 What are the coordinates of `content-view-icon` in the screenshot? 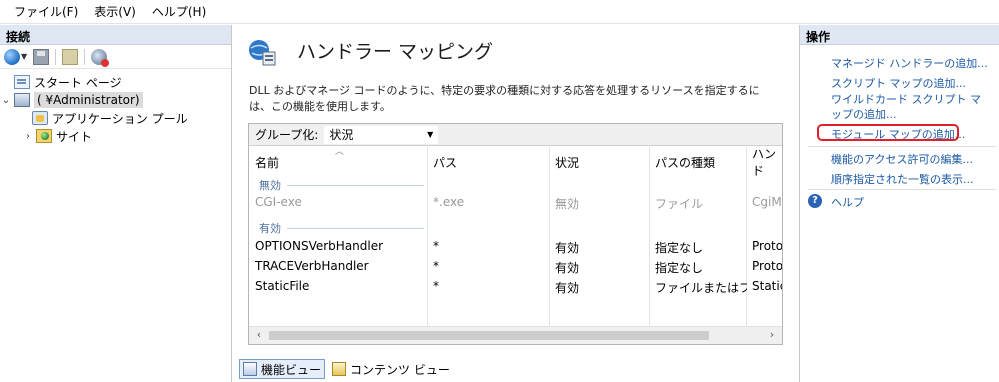 It's located at (339, 369).